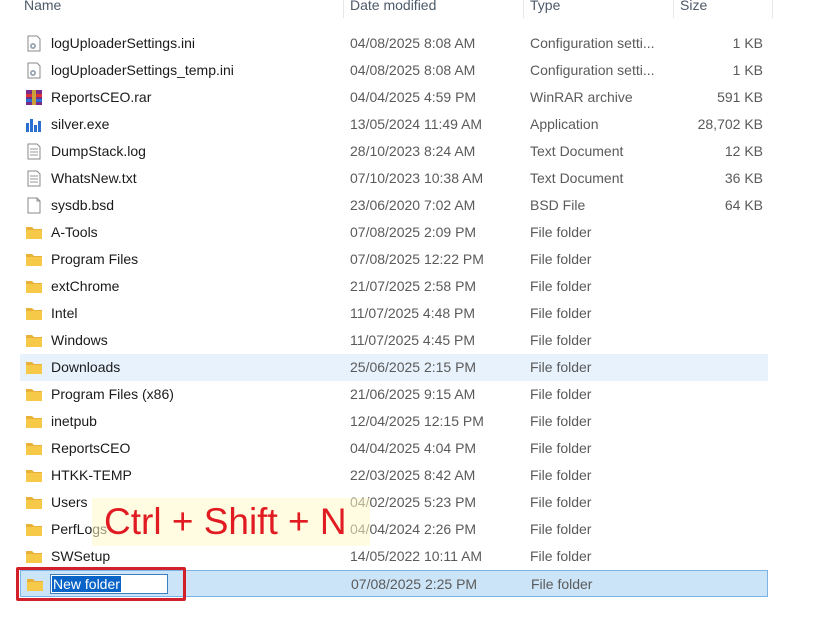  What do you see at coordinates (417, 259) in the screenshot?
I see `file-date: 07/08/2025 12:22 PM` at bounding box center [417, 259].